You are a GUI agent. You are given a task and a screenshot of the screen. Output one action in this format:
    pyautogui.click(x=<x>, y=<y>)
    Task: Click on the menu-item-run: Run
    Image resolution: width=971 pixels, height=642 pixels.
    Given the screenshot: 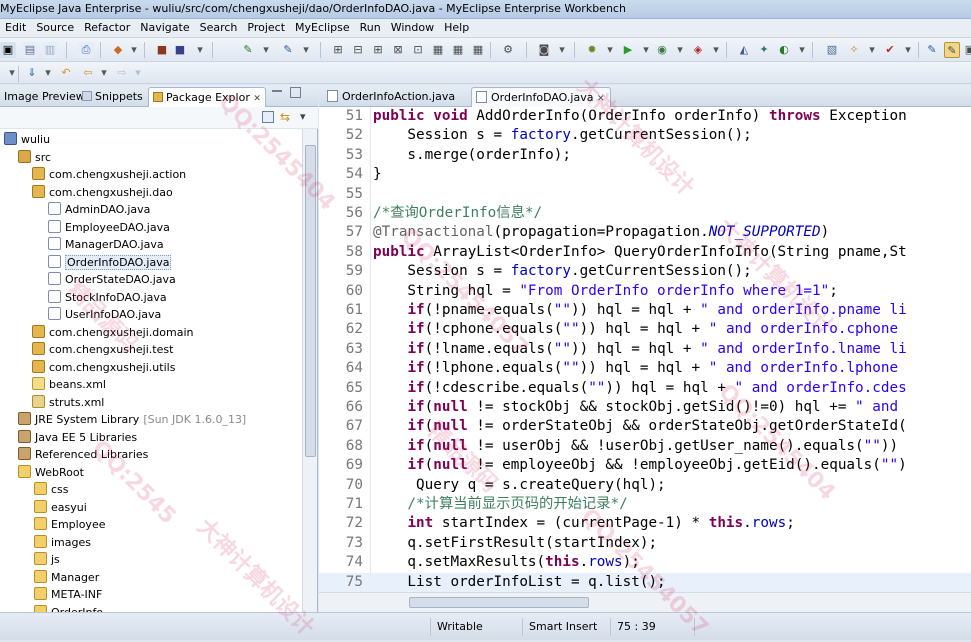 What is the action you would take?
    pyautogui.click(x=370, y=26)
    